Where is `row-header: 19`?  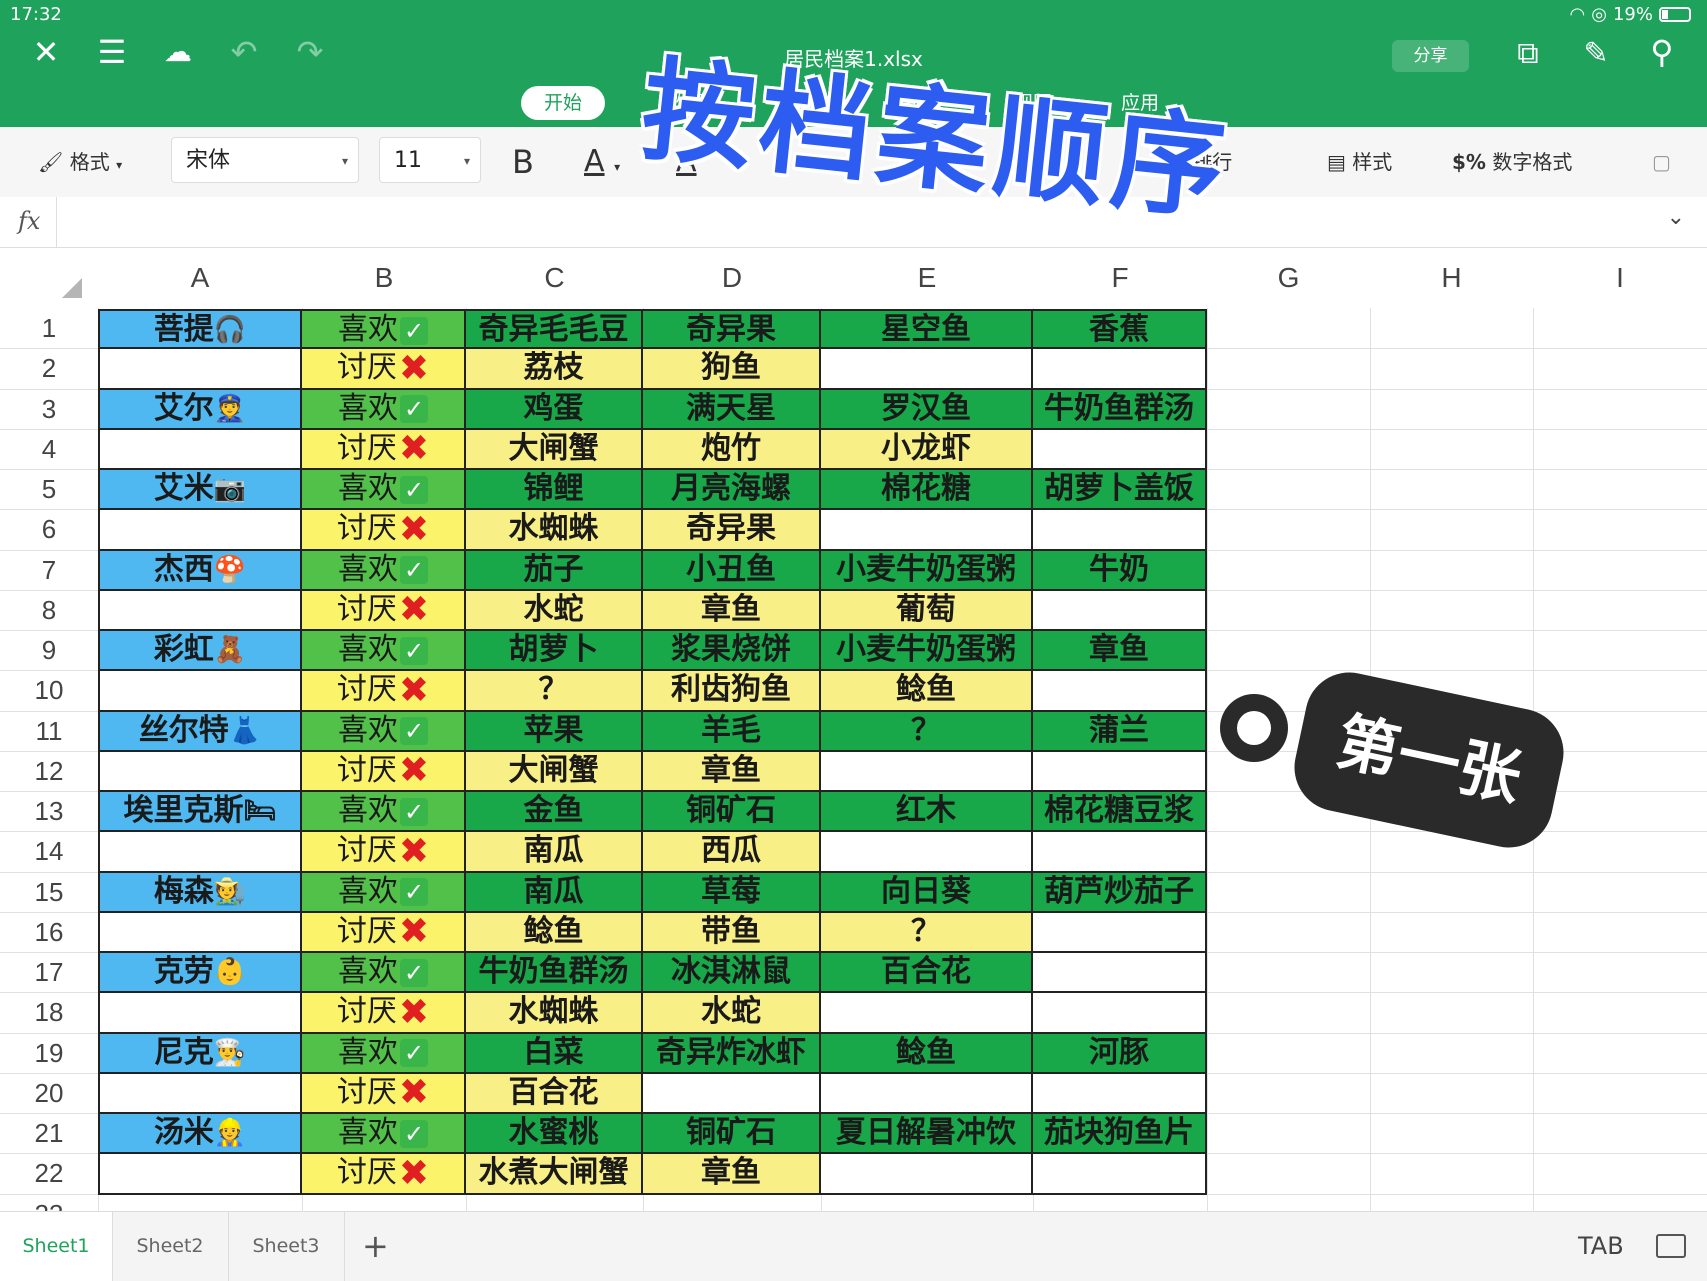
row-header: 19 is located at coordinates (49, 1053).